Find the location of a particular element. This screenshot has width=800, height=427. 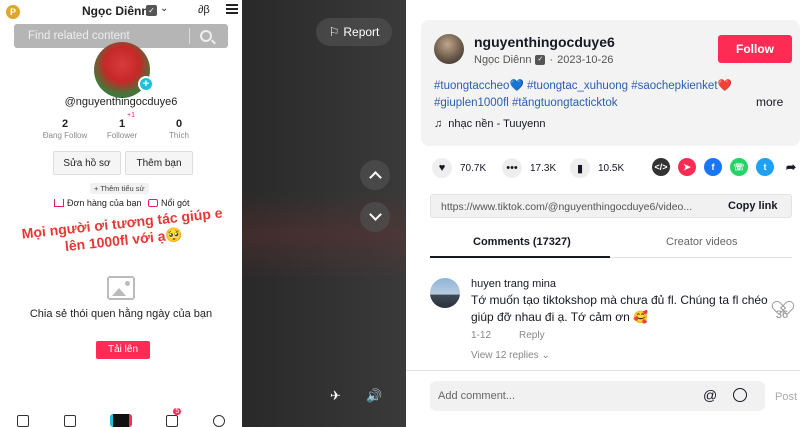

comment-button: ••• 17.3K is located at coordinates (529, 168).